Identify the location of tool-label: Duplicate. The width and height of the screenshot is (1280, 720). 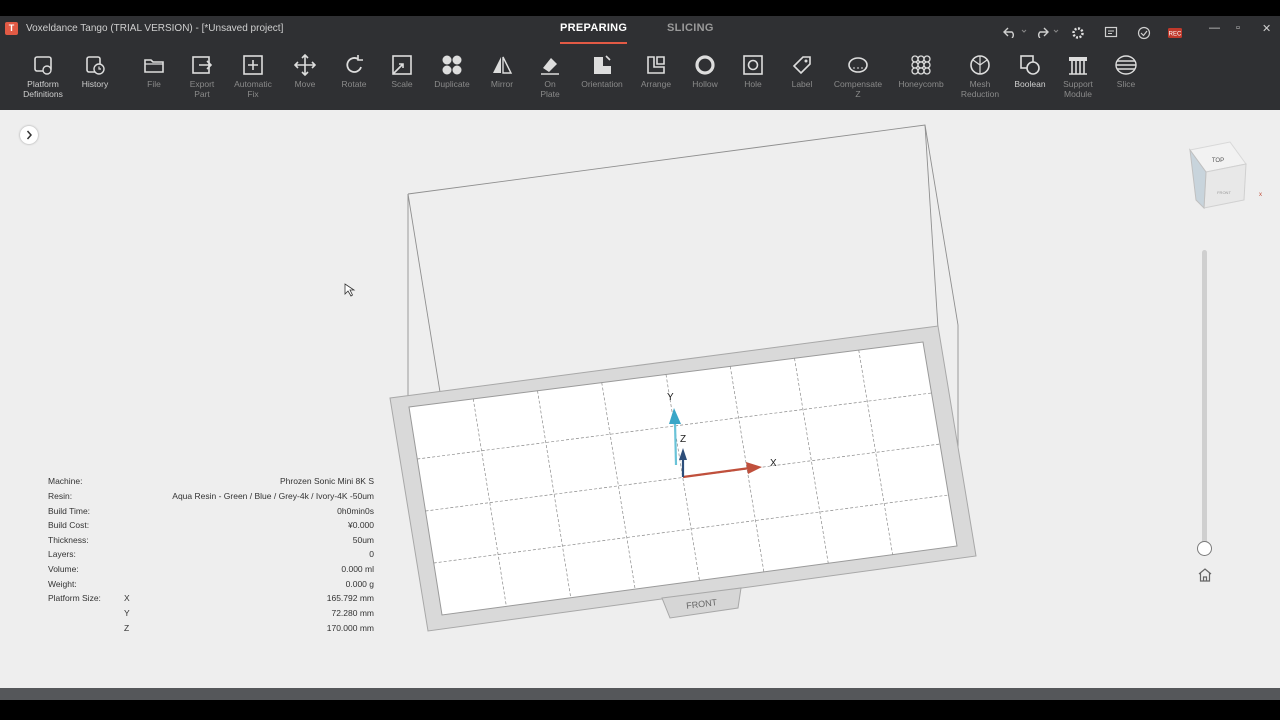
(452, 84).